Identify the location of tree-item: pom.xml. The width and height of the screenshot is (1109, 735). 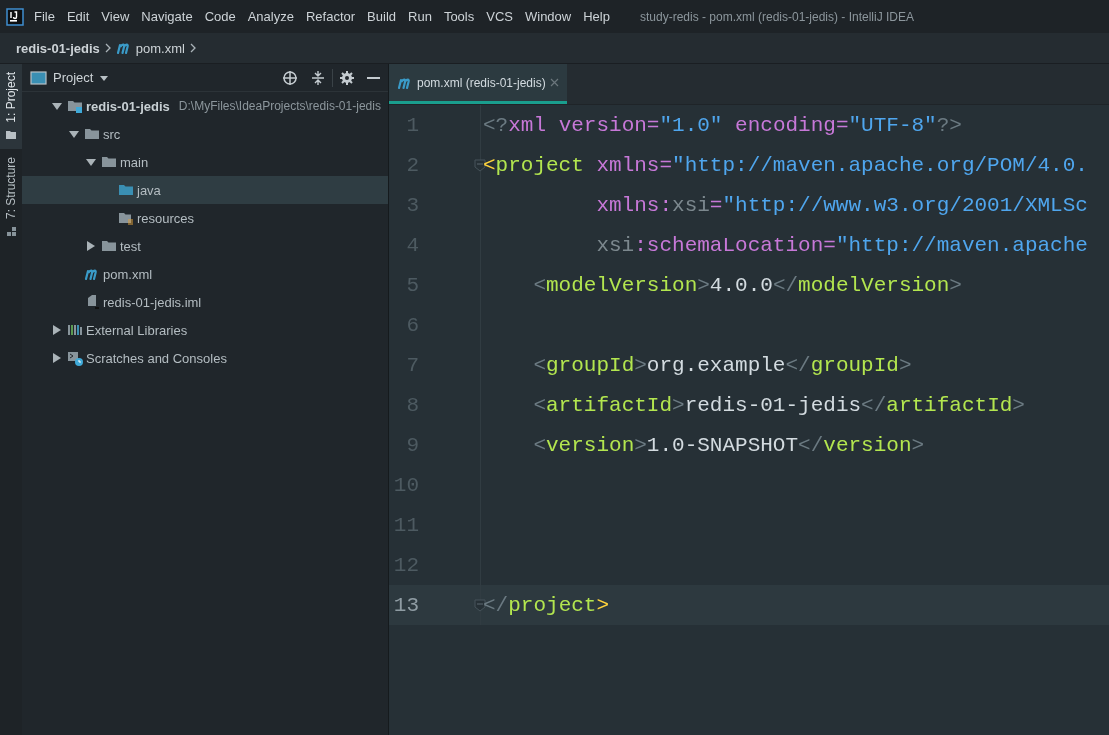
(205, 274).